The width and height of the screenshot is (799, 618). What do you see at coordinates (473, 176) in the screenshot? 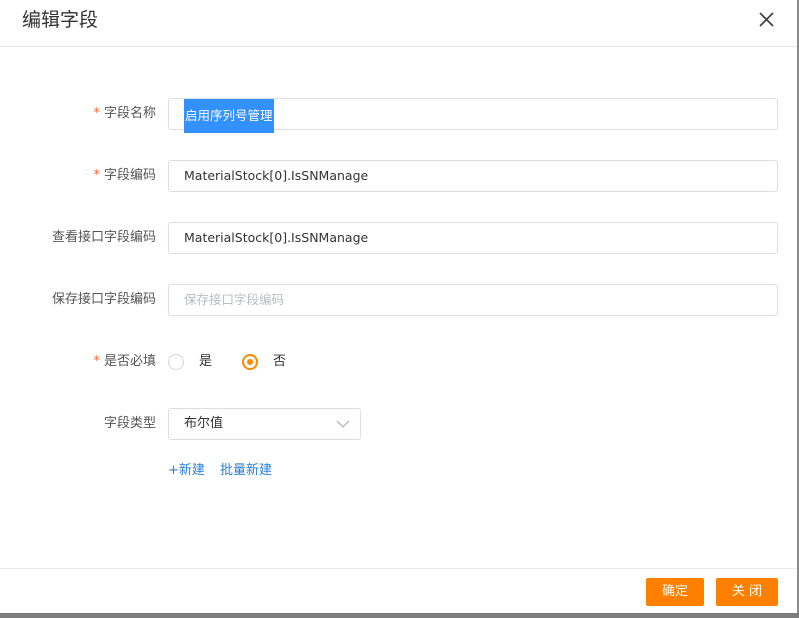
I see `field-code-input: MaterialStock[0].IsSNManage` at bounding box center [473, 176].